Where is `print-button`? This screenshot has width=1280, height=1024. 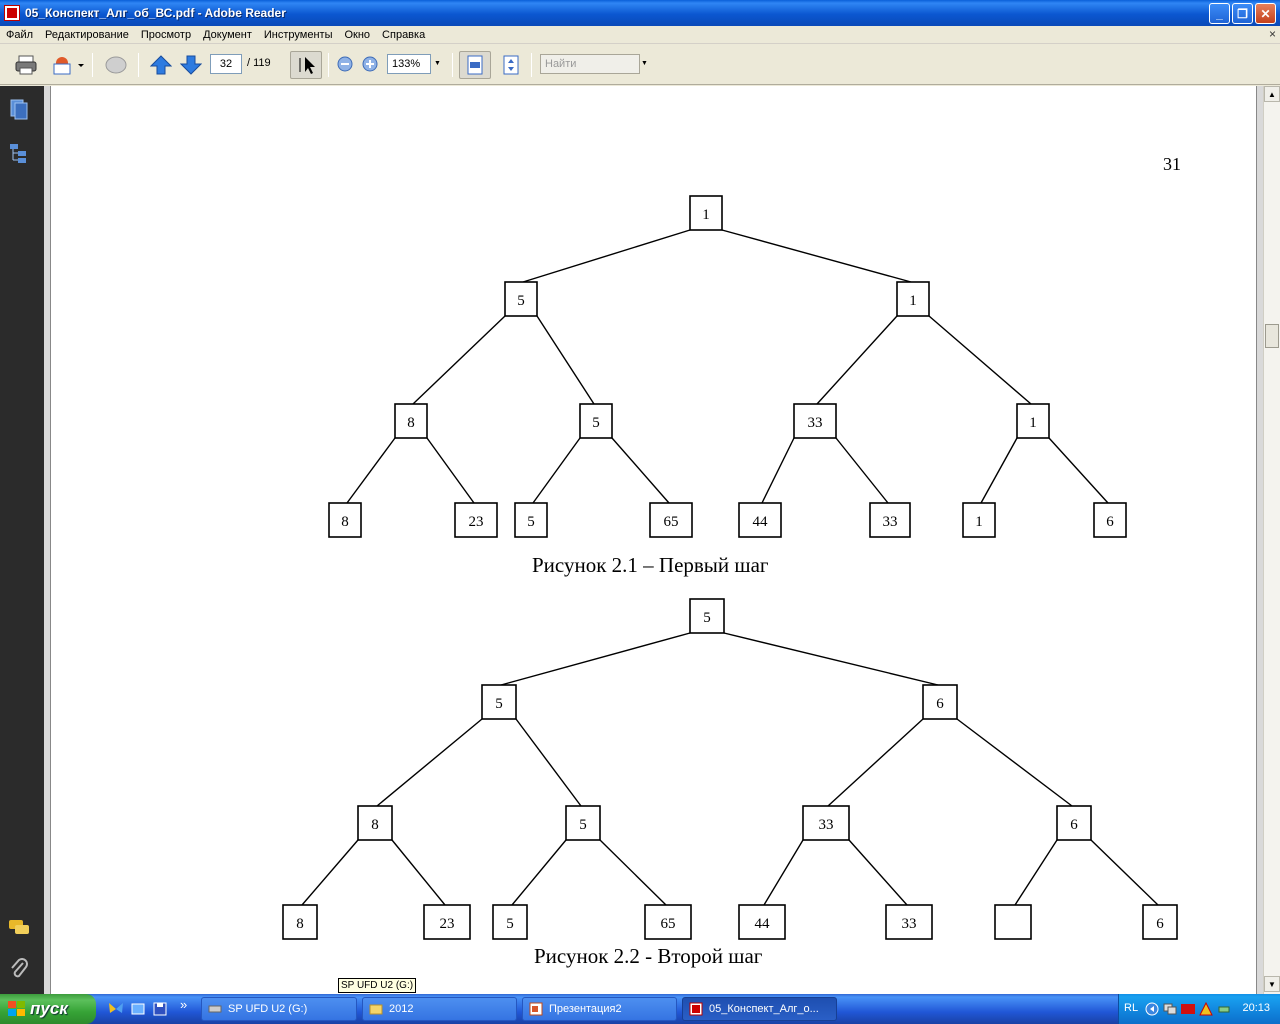 print-button is located at coordinates (26, 65).